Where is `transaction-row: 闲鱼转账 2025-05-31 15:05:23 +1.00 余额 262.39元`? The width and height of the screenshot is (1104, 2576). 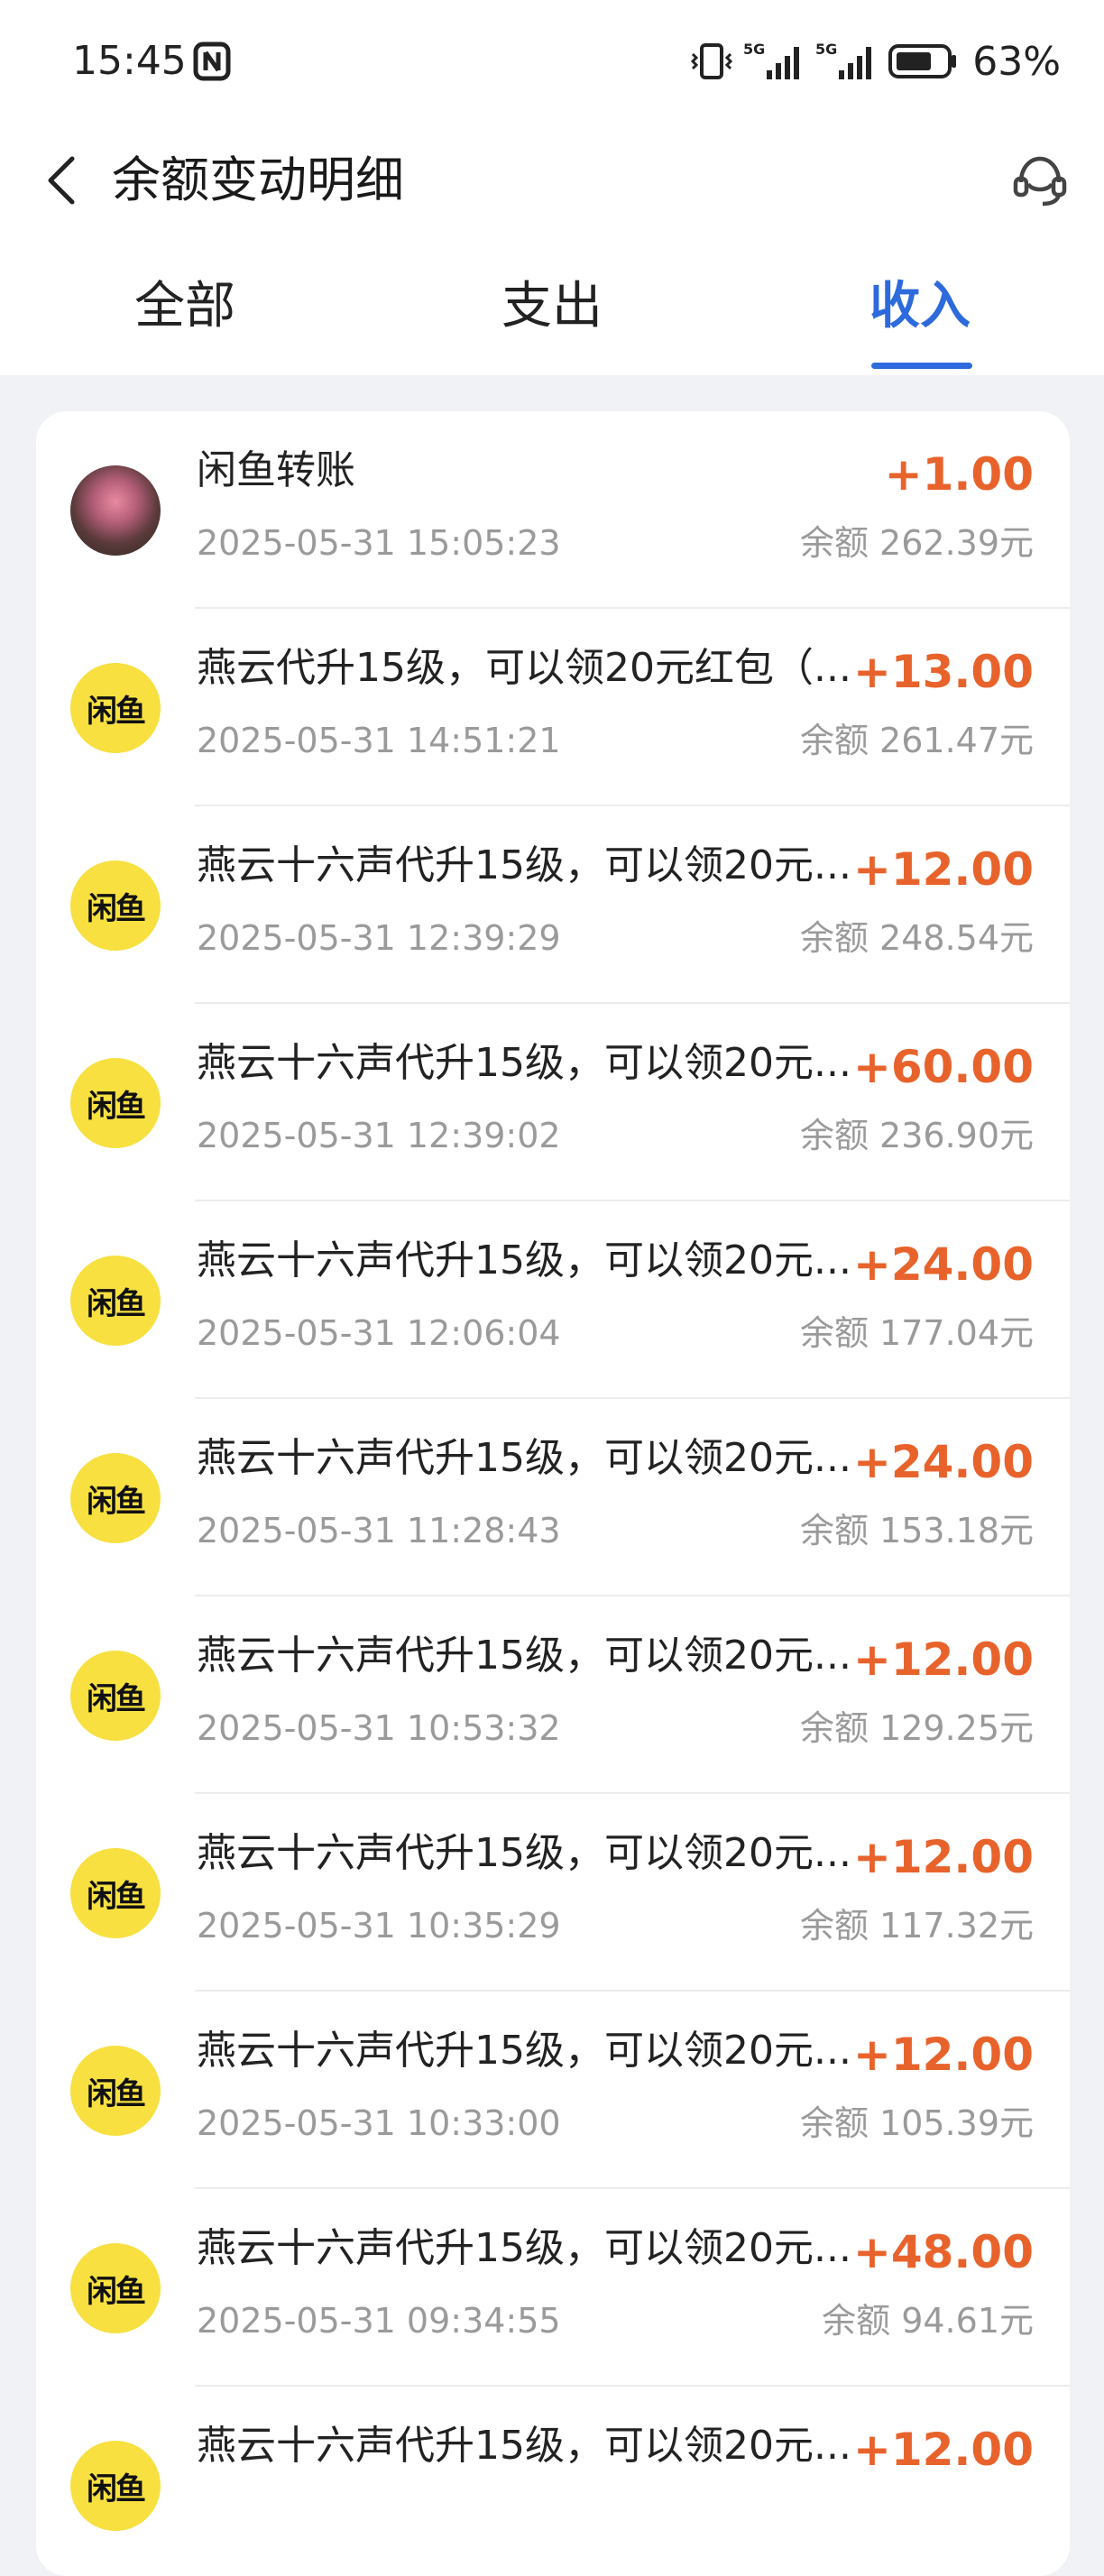
transaction-row: 闲鱼转账 2025-05-31 15:05:23 +1.00 余额 262.39元 is located at coordinates (553, 510).